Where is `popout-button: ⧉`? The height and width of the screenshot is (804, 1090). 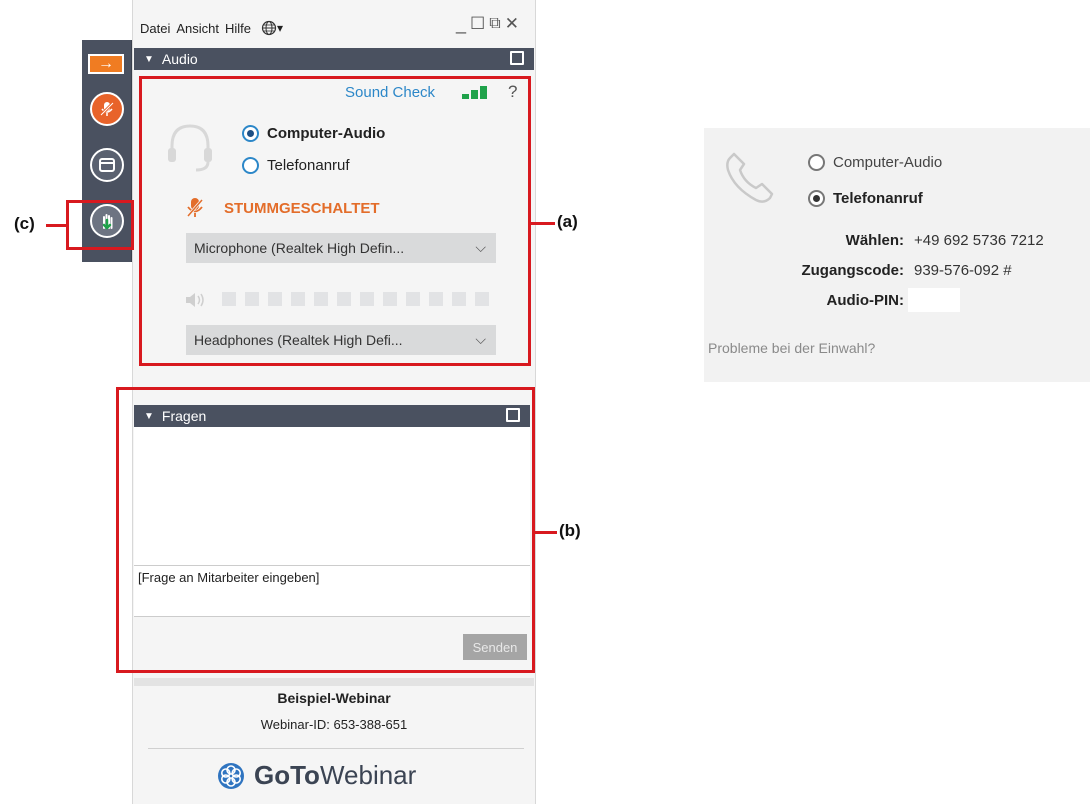
popout-button: ⧉ is located at coordinates (494, 24).